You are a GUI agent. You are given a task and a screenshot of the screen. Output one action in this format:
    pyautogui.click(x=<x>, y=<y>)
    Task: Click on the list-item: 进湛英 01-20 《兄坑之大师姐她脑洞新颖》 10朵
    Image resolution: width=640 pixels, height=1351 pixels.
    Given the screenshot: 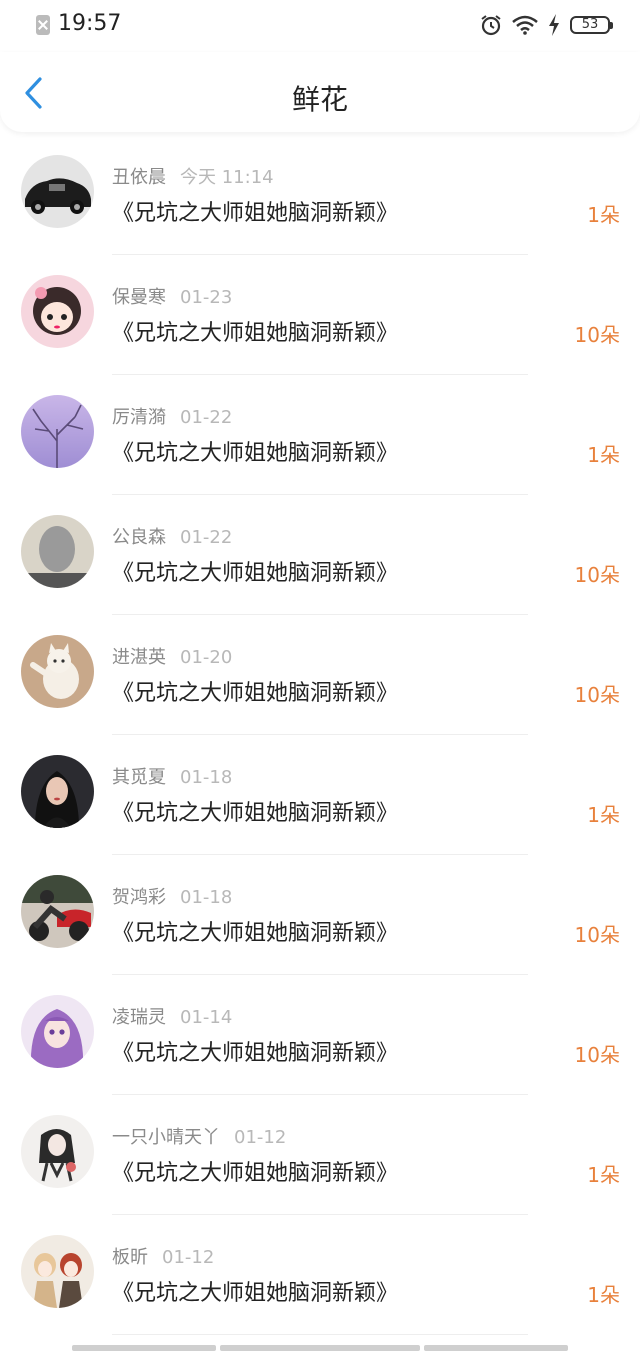 What is the action you would take?
    pyautogui.click(x=320, y=675)
    